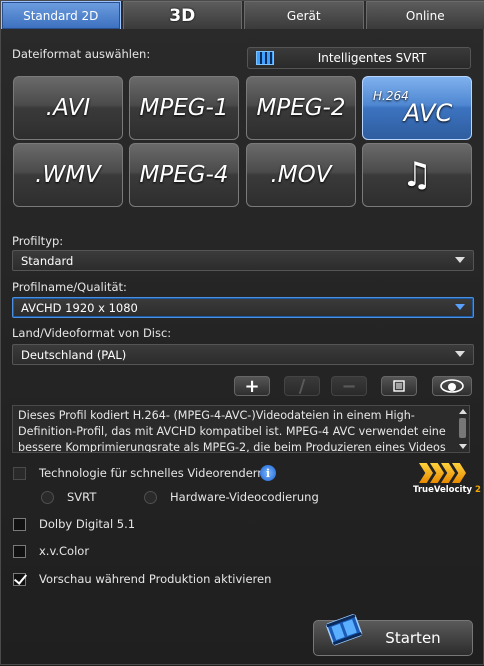 This screenshot has height=666, width=484. I want to click on delete-profile-button: −, so click(349, 386).